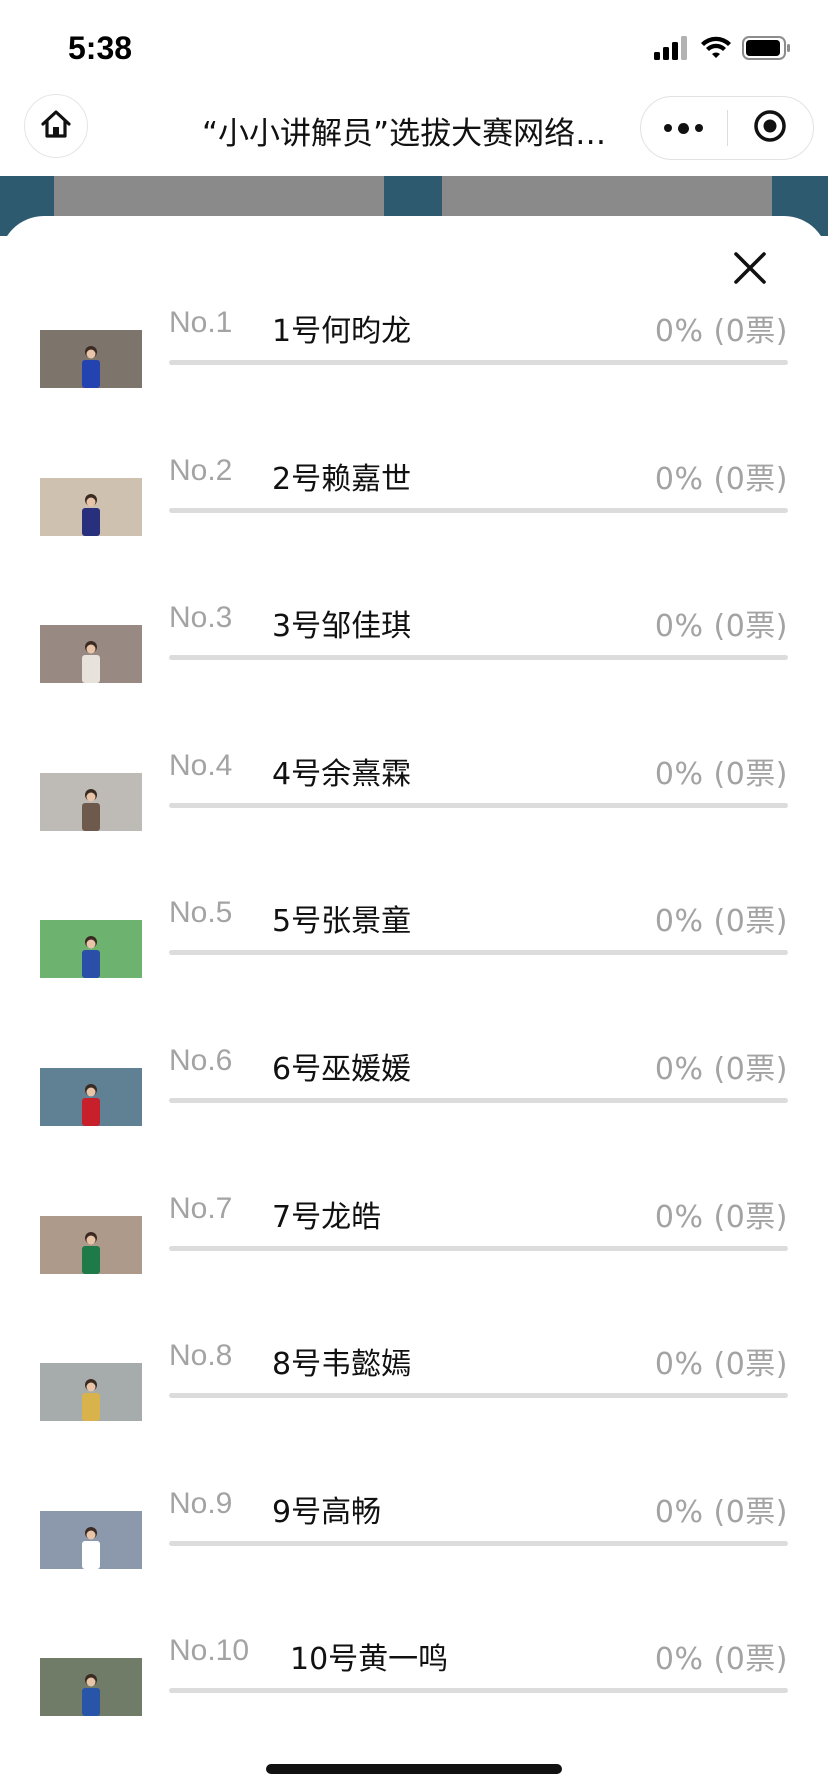  I want to click on candidate-name: 1号何昀龙, so click(342, 331).